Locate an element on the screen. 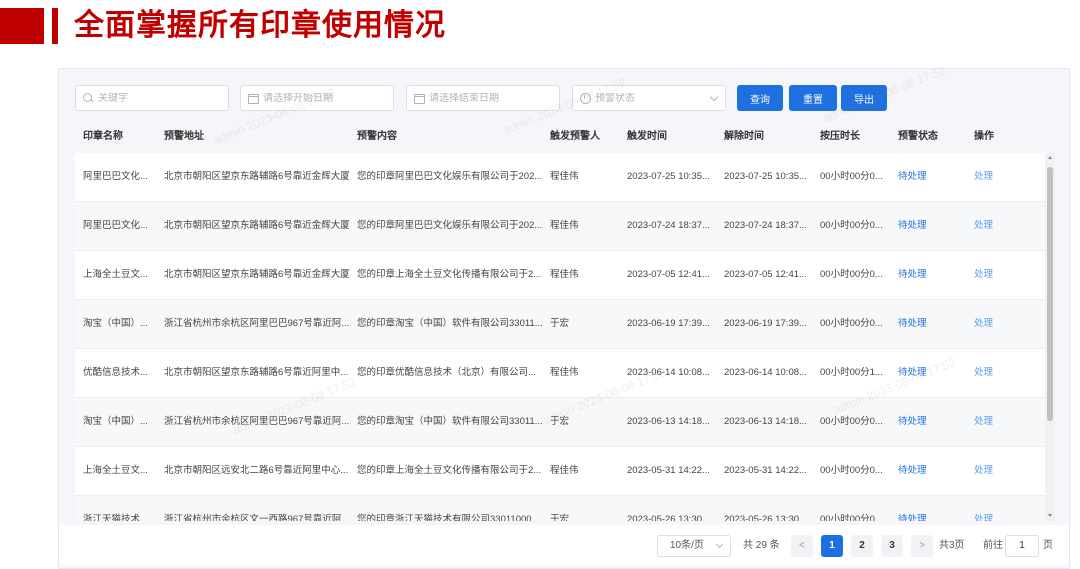 The height and width of the screenshot is (569, 1080). scroll-down-arrow-icon is located at coordinates (1050, 515).